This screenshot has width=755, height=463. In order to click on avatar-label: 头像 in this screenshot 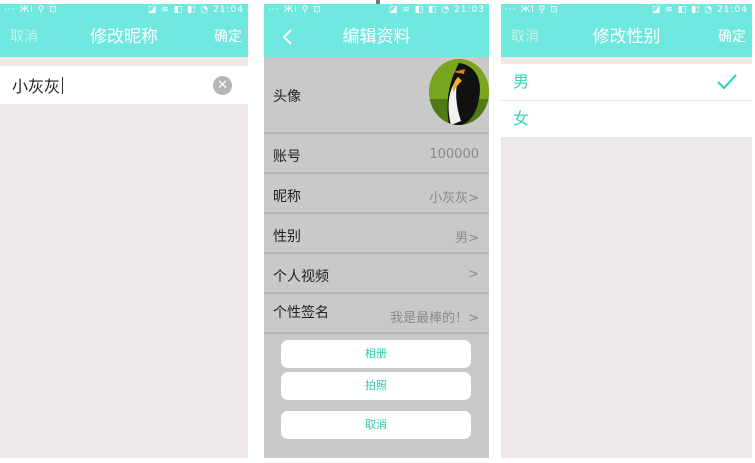, I will do `click(287, 97)`.